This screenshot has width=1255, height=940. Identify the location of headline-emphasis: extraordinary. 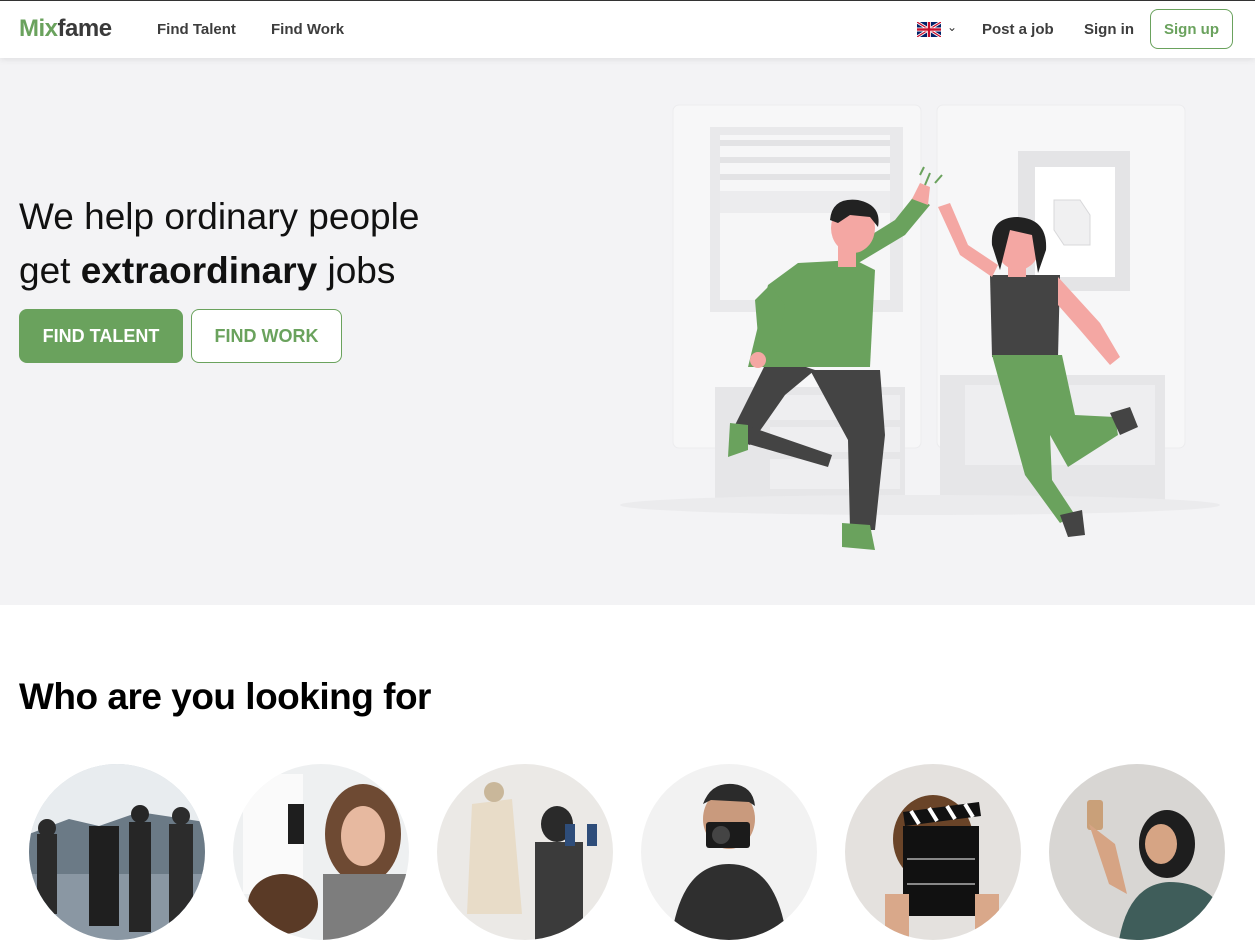
(199, 270).